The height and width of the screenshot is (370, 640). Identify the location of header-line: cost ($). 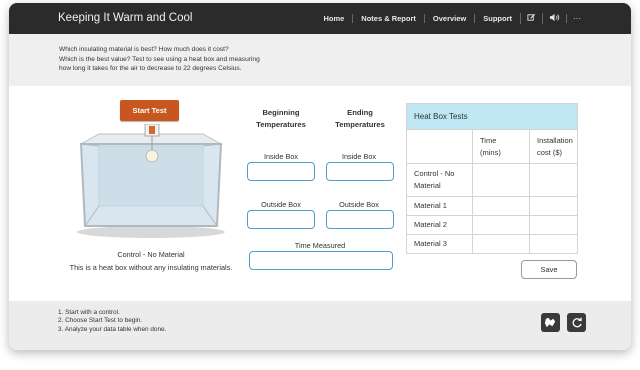
(550, 152).